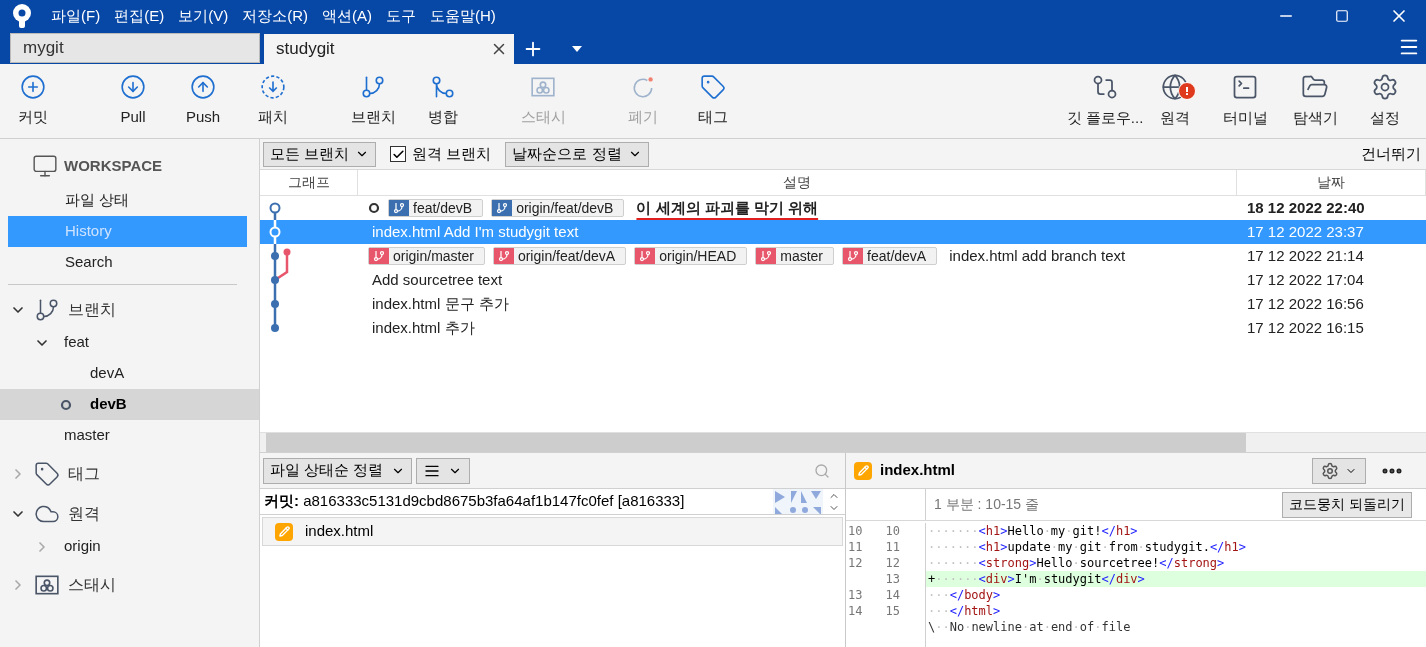 This screenshot has width=1426, height=647. I want to click on gear-icon, so click(1330, 470).